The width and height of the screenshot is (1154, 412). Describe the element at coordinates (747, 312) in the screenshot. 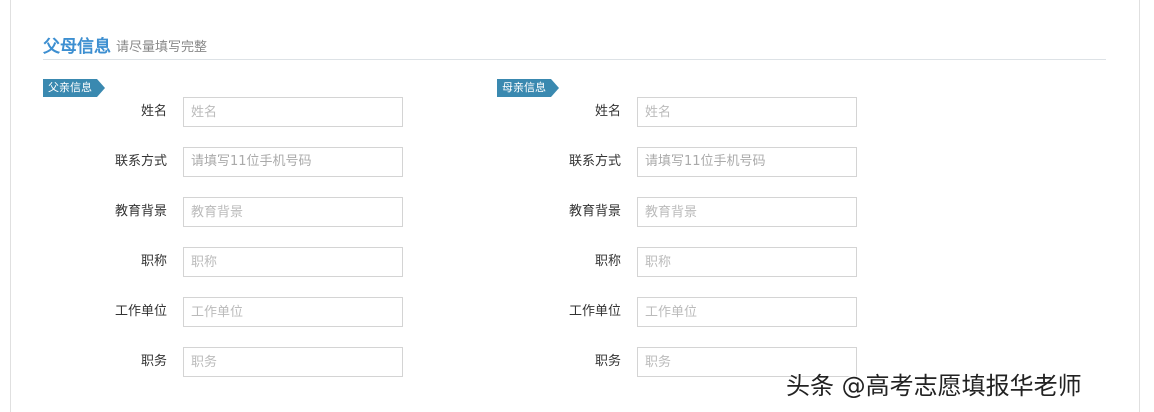

I see `mother-employer-input` at that location.